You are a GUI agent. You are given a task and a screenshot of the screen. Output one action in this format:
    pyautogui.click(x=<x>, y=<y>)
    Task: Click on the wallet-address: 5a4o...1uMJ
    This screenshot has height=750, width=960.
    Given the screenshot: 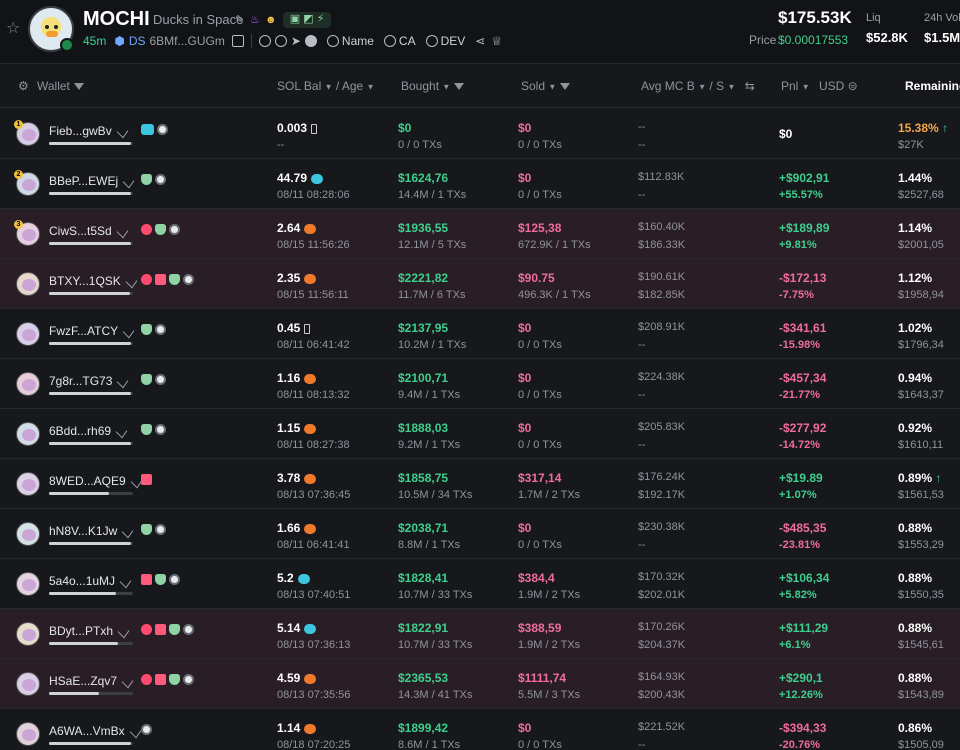 What is the action you would take?
    pyautogui.click(x=90, y=581)
    